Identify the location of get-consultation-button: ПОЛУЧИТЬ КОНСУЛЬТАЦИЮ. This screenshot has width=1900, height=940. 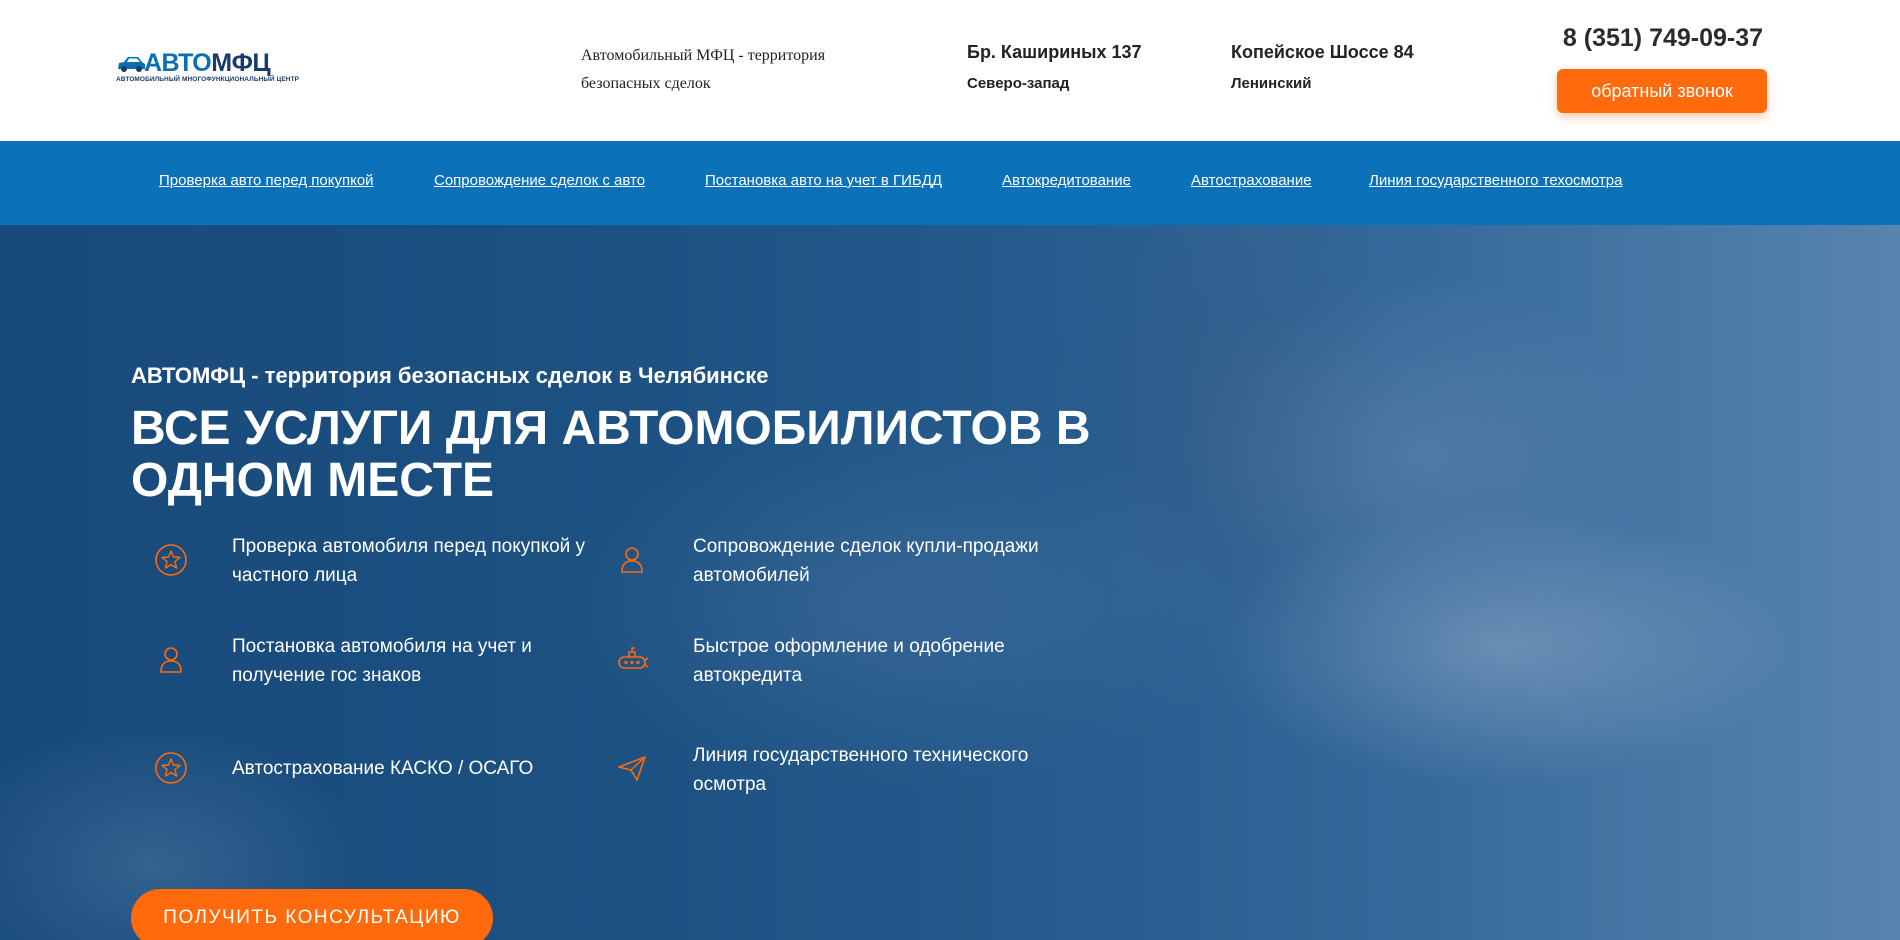
(312, 914).